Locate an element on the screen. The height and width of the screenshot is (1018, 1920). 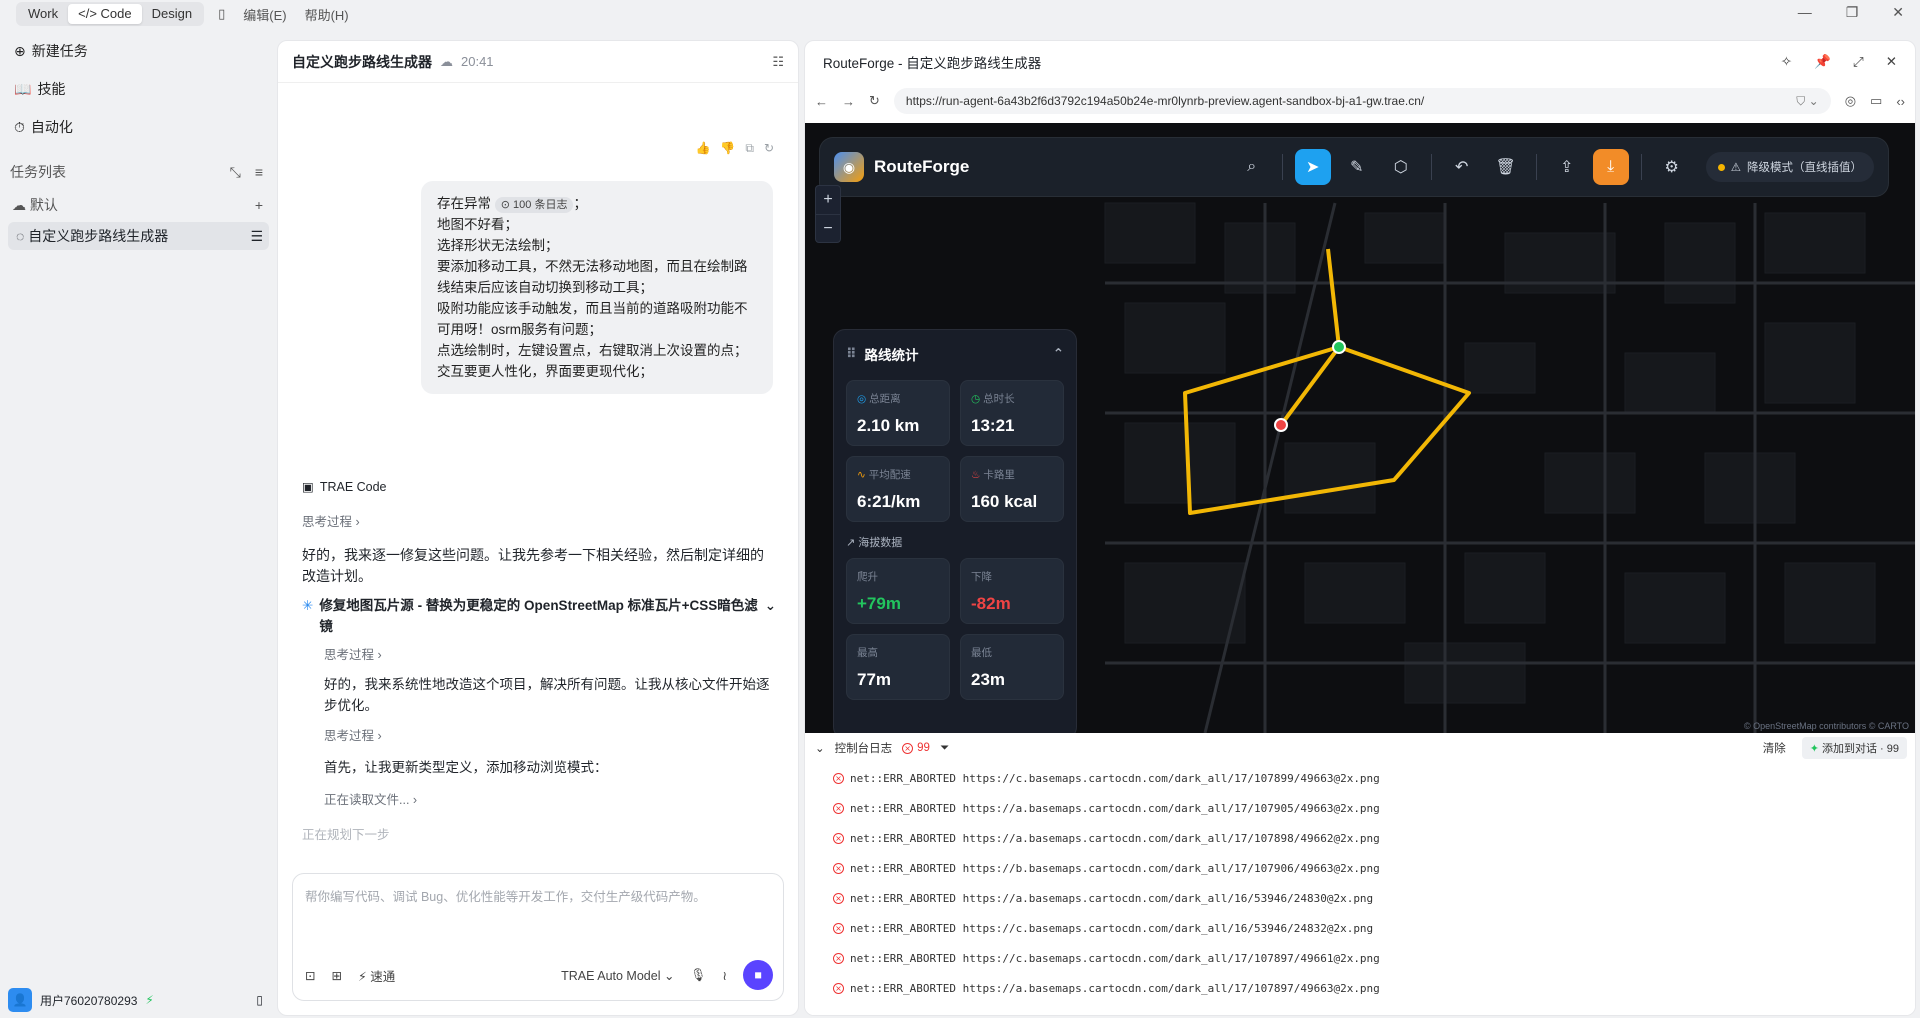
trash-icon: 🗑 is located at coordinates (1506, 167).